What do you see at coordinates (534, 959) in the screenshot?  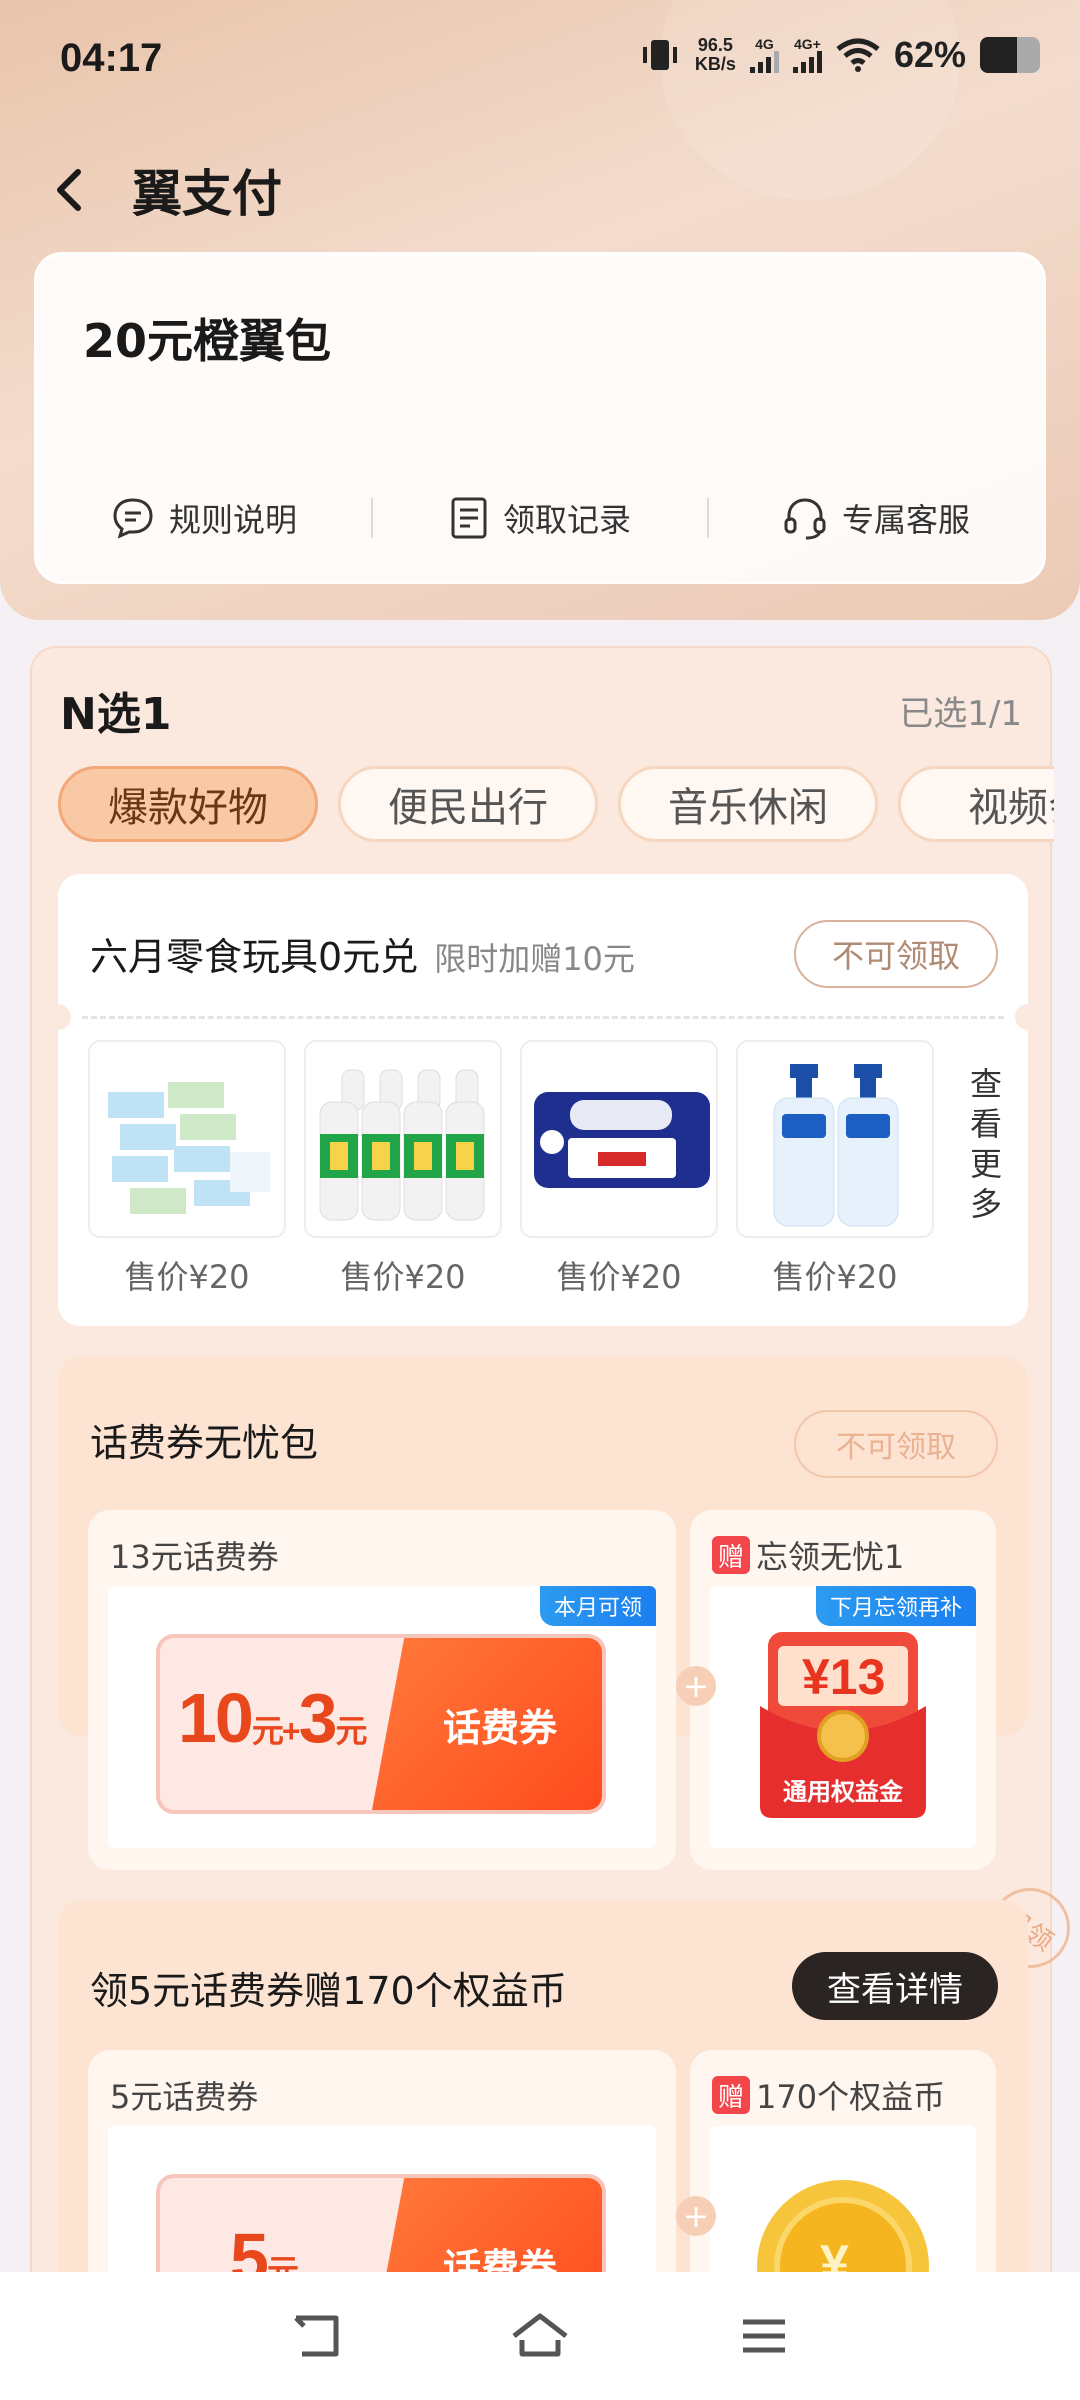 I see `offer-subtitle: 限时加赠10元` at bounding box center [534, 959].